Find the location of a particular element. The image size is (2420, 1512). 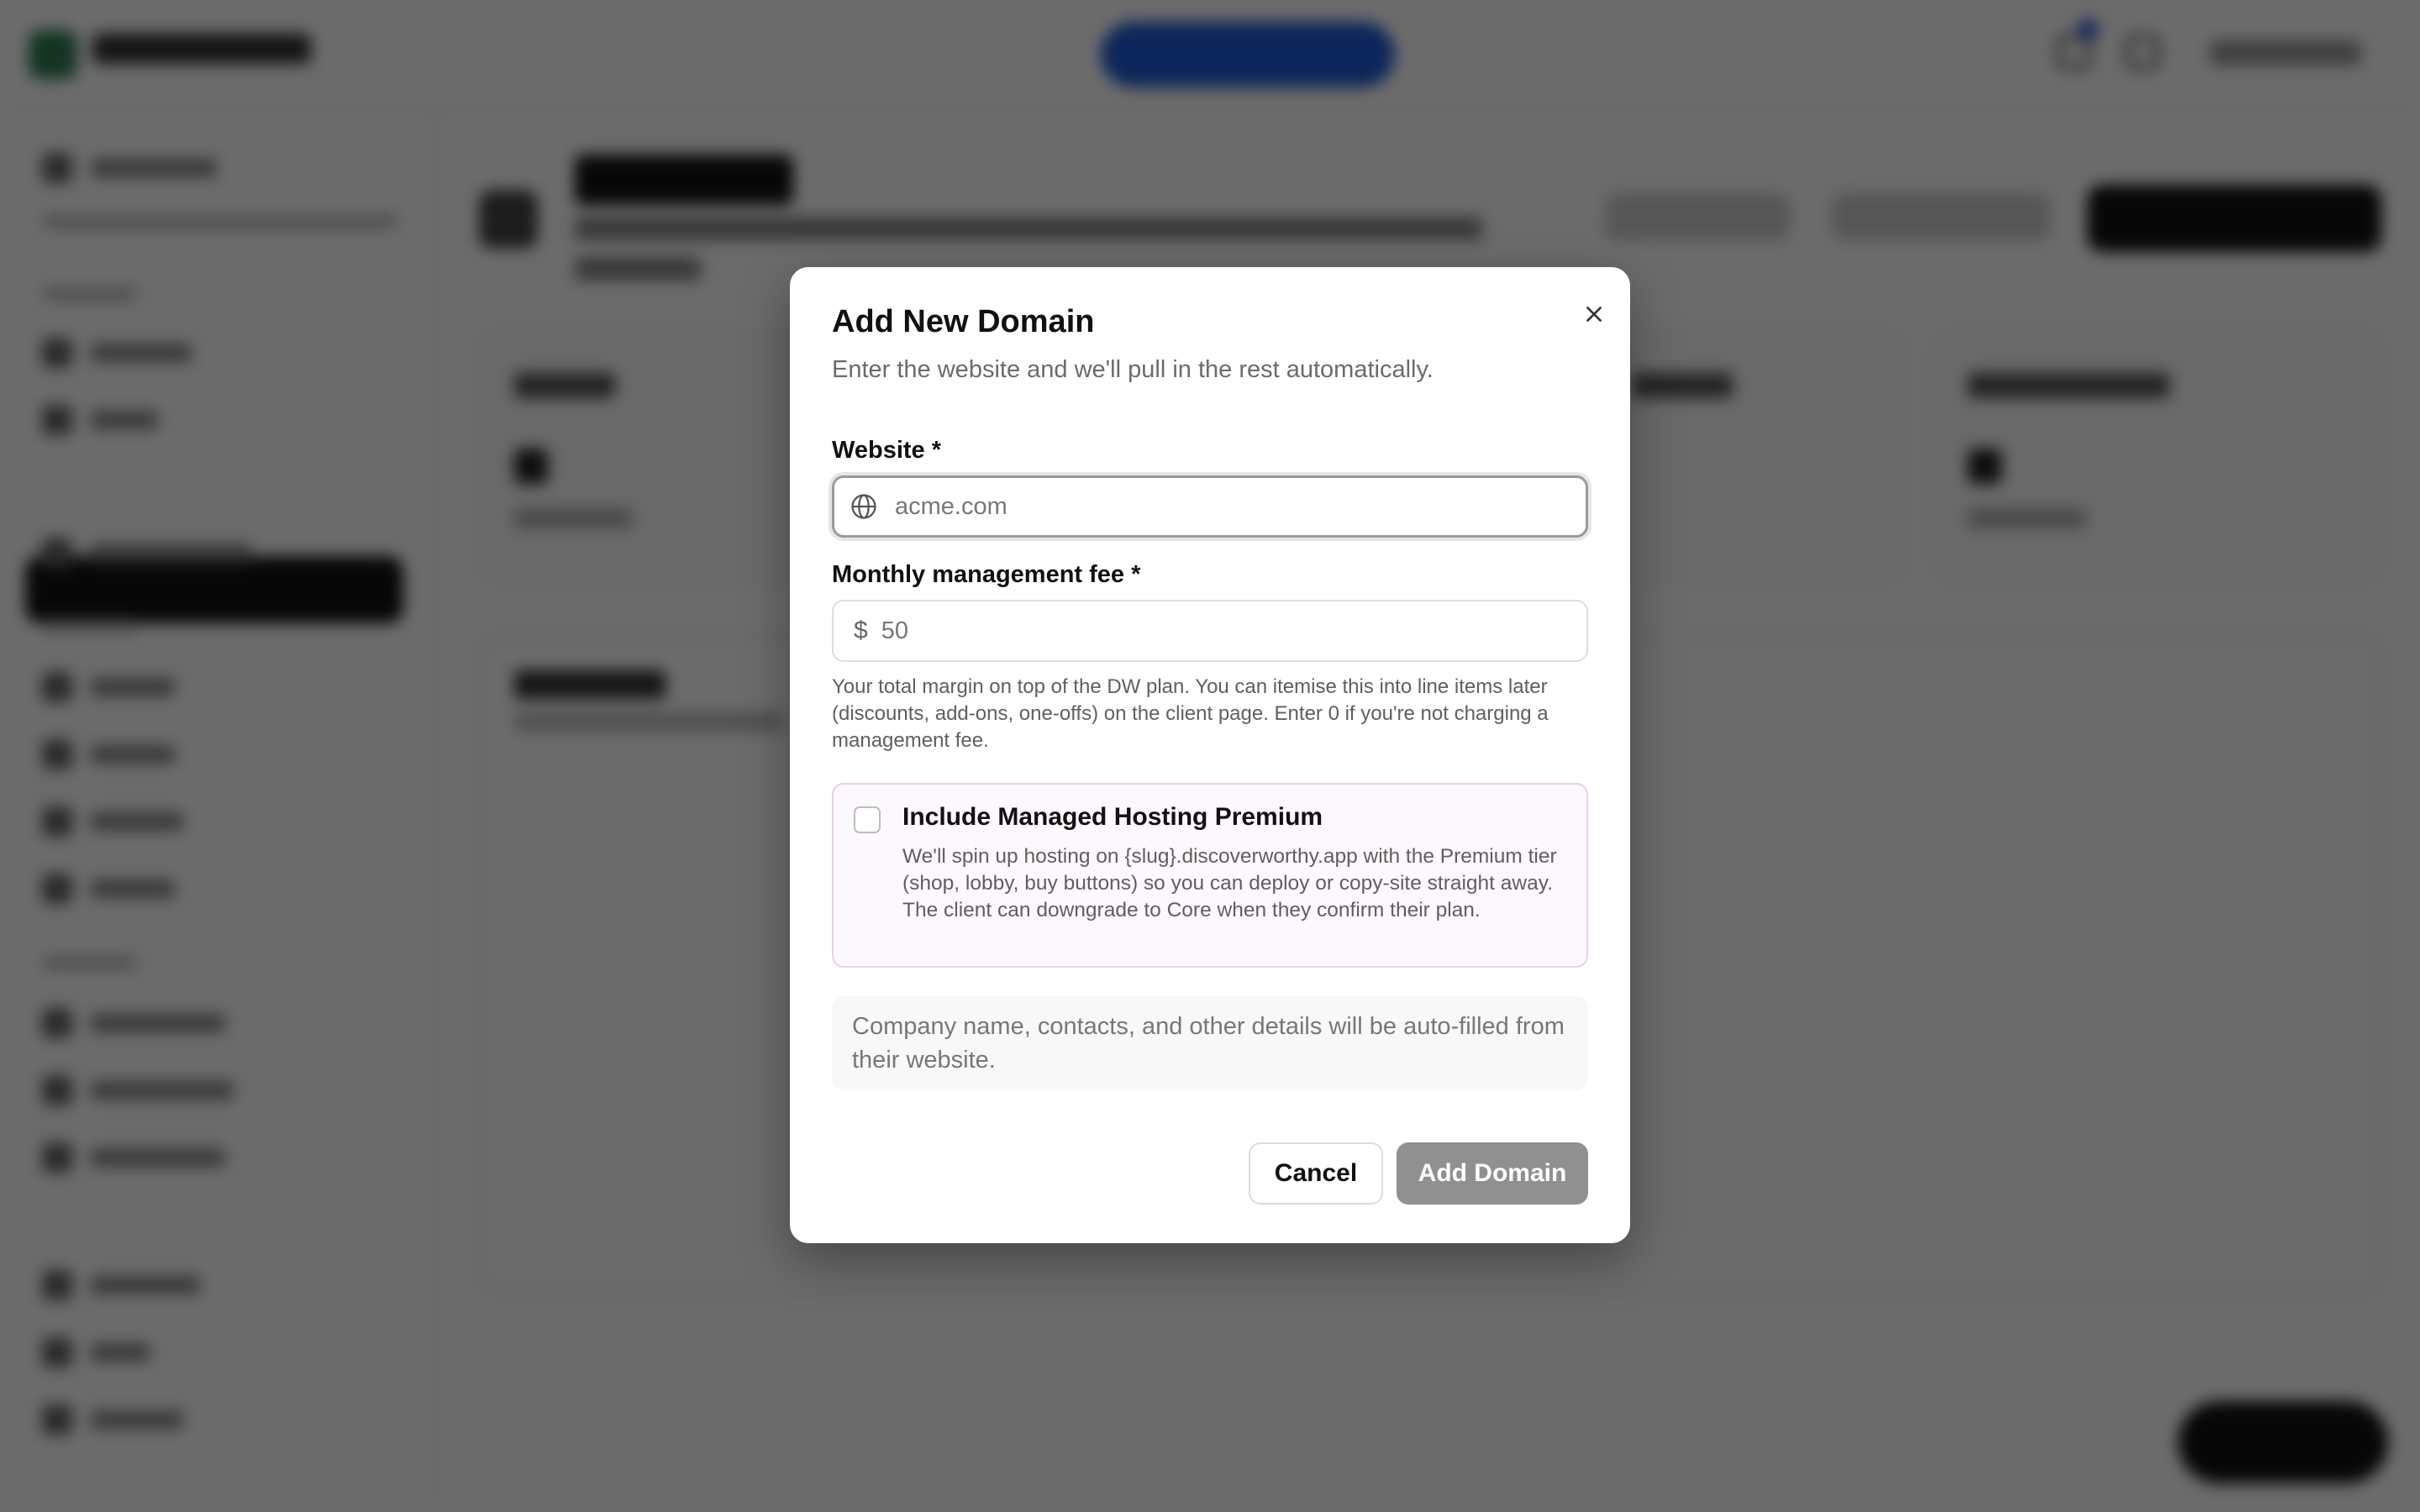

close-icon is located at coordinates (1594, 314).